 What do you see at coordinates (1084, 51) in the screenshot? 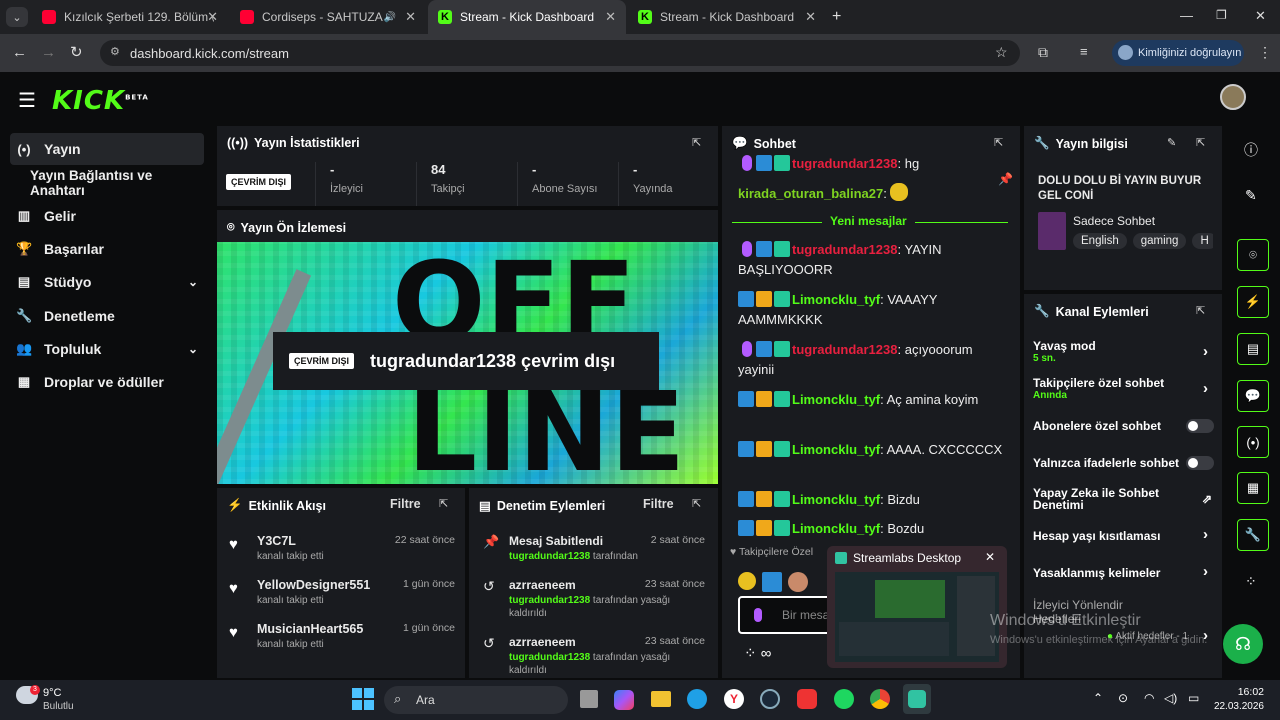
I see `media-control-icon: ≡` at bounding box center [1084, 51].